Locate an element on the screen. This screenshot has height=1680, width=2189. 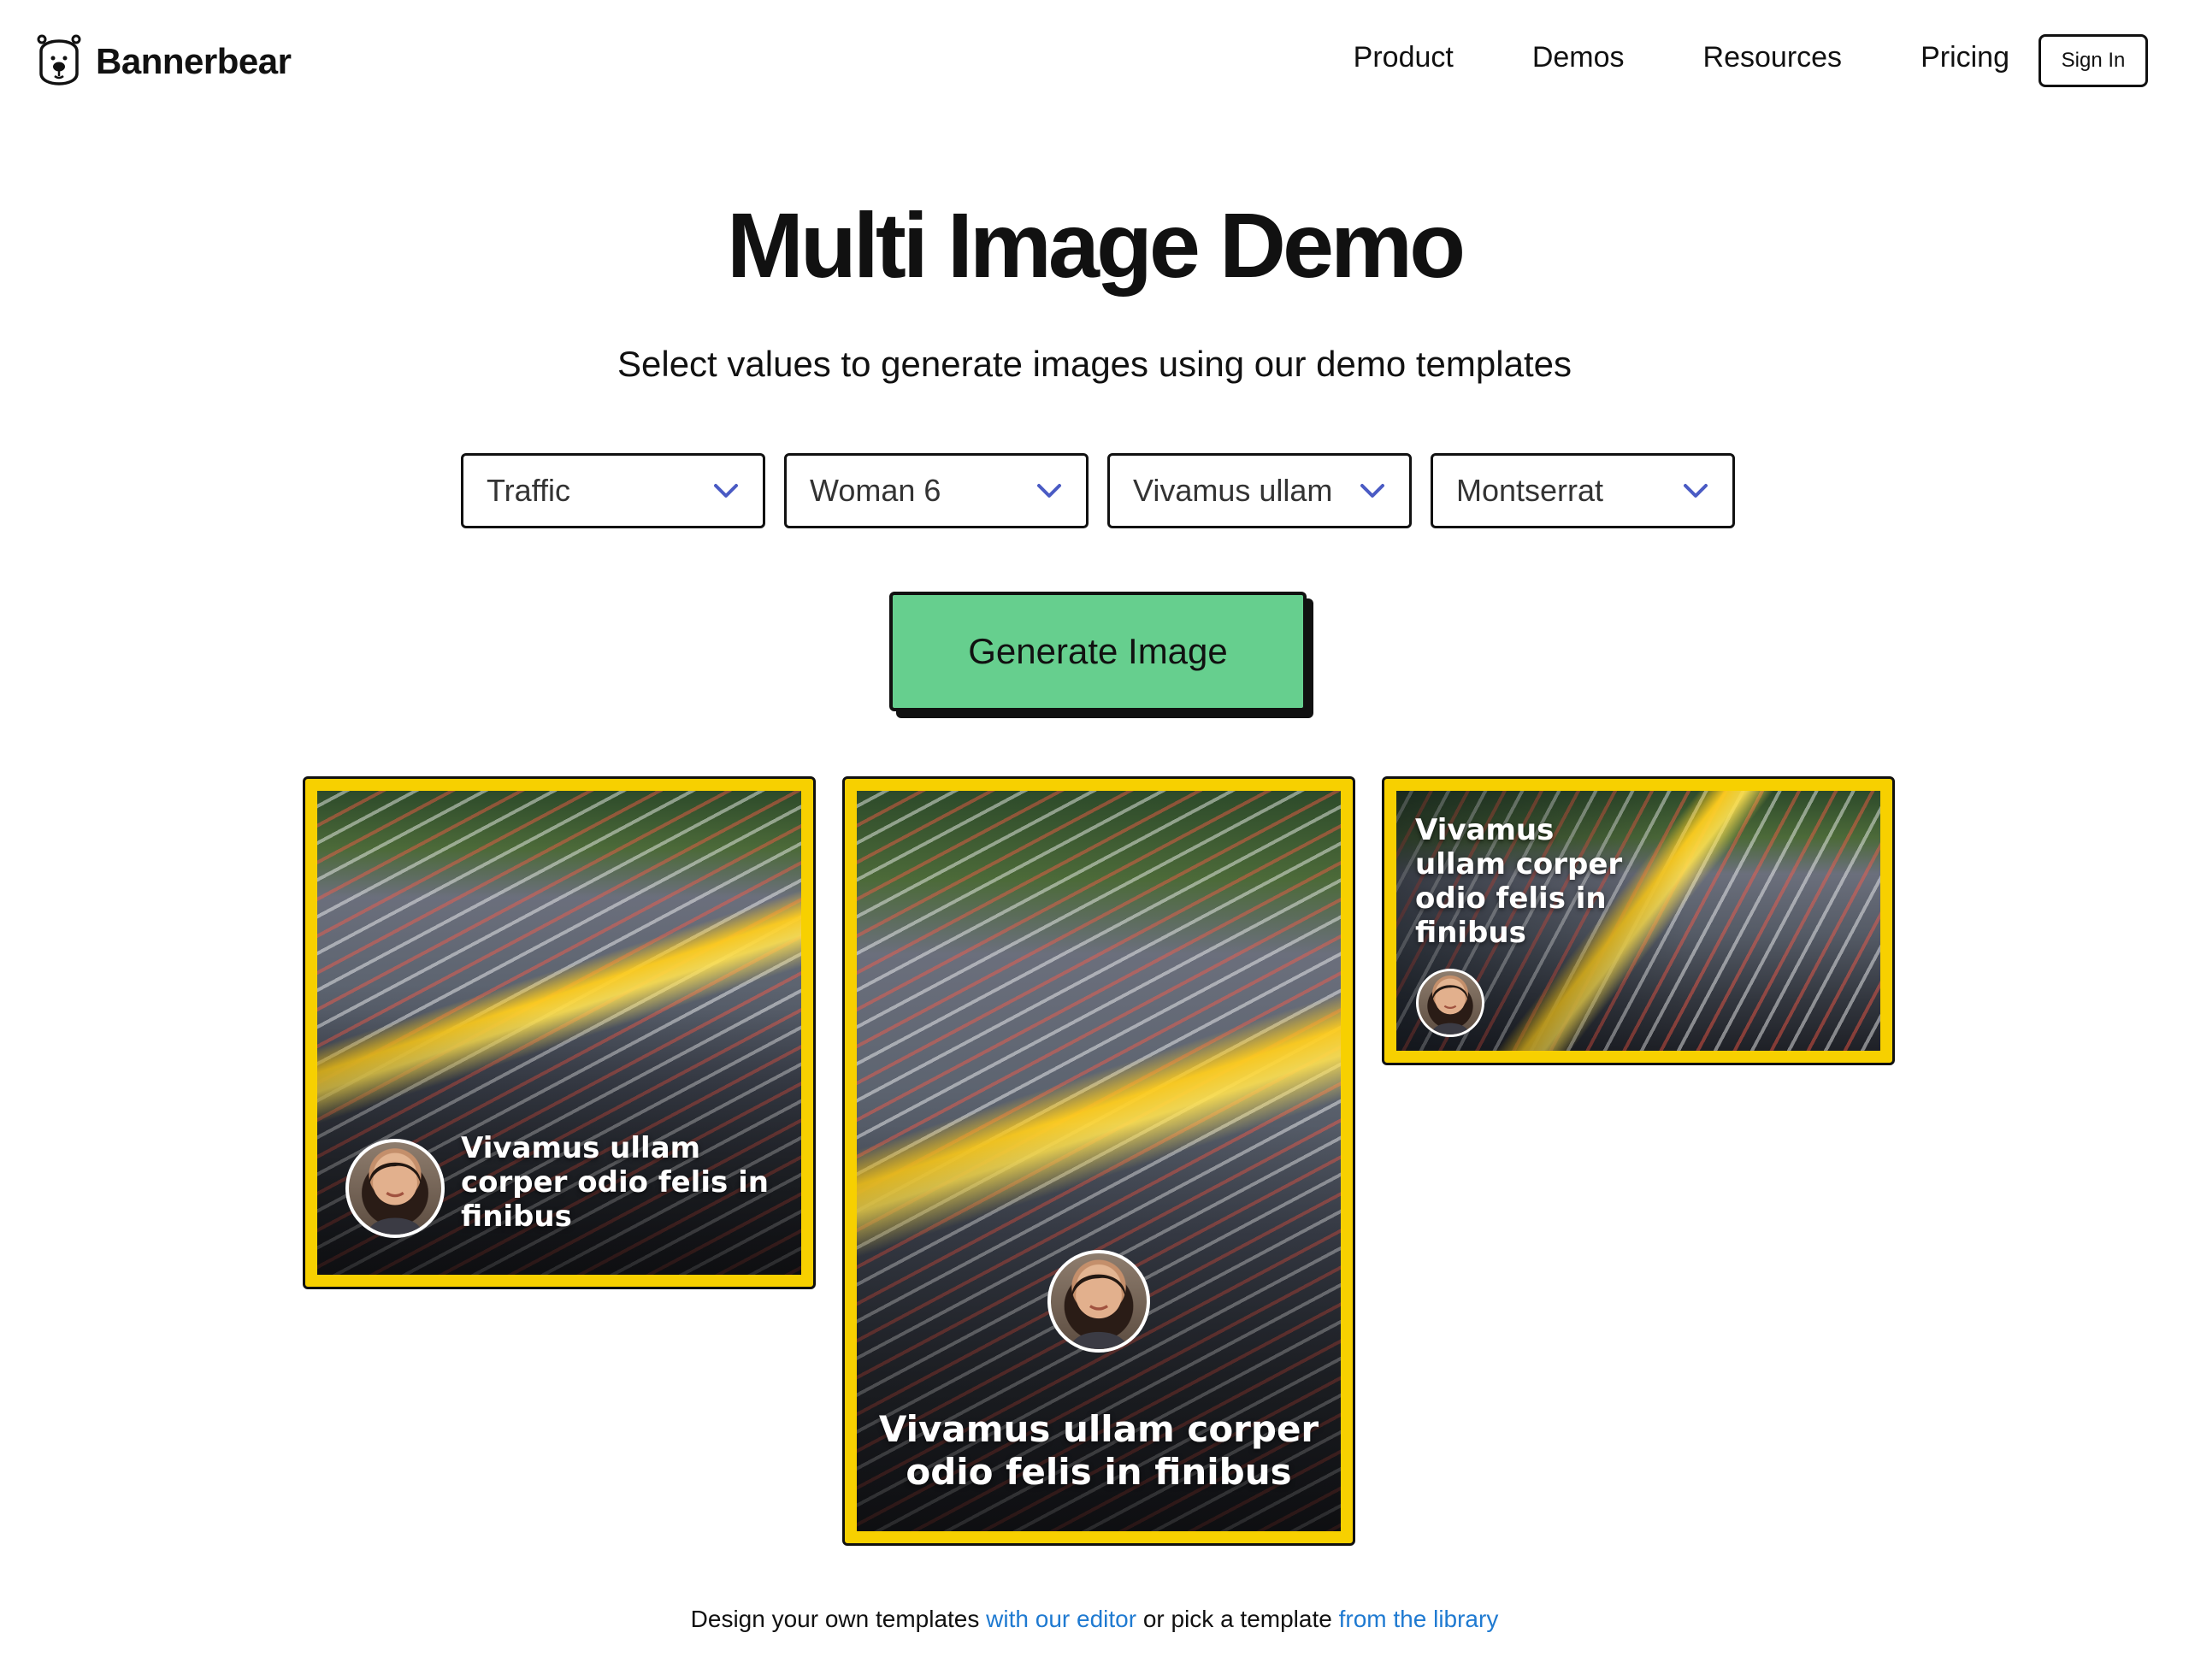
image-select-value: Traffic is located at coordinates (529, 490).